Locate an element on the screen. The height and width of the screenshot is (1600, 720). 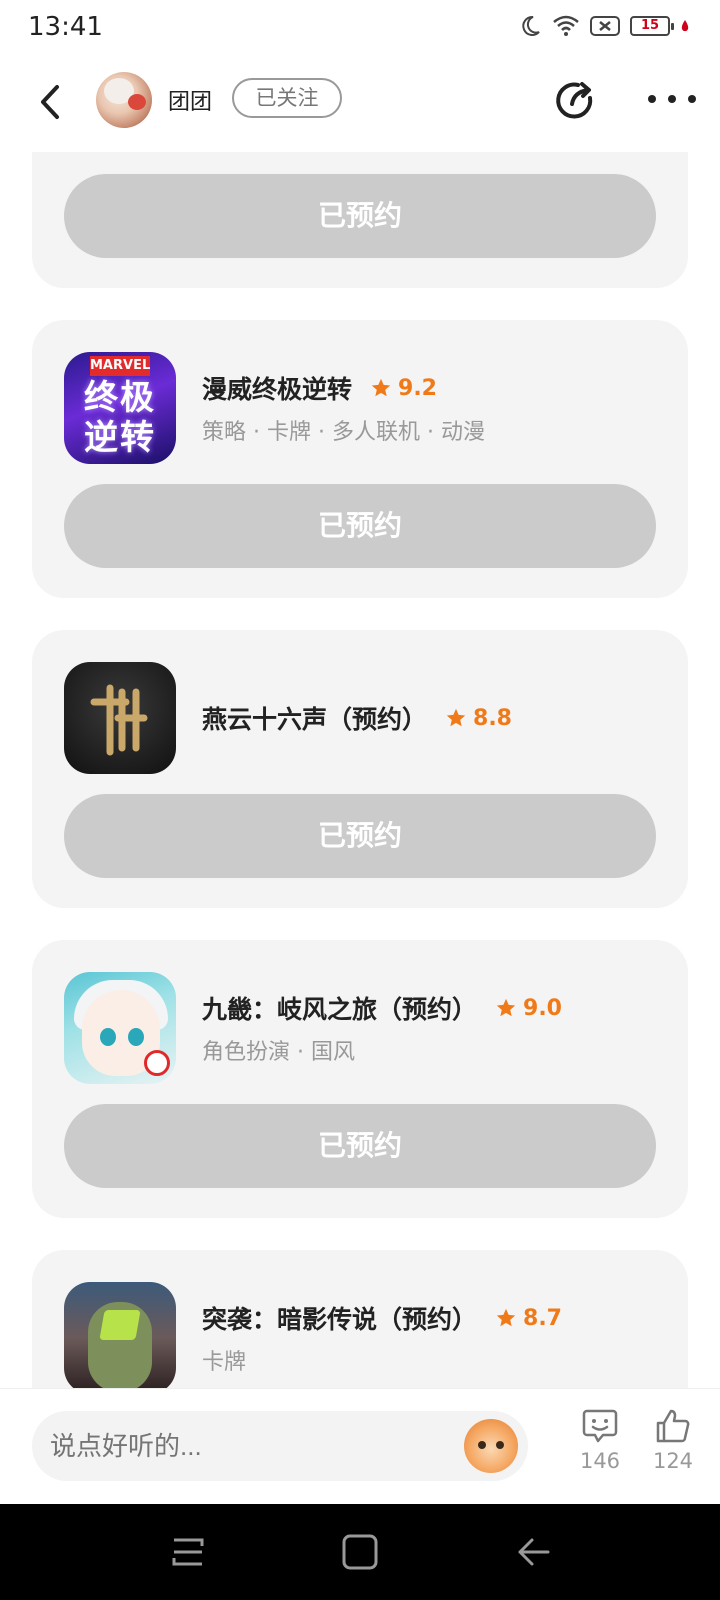
game-name: 漫威终极逆转 is located at coordinates (277, 389).